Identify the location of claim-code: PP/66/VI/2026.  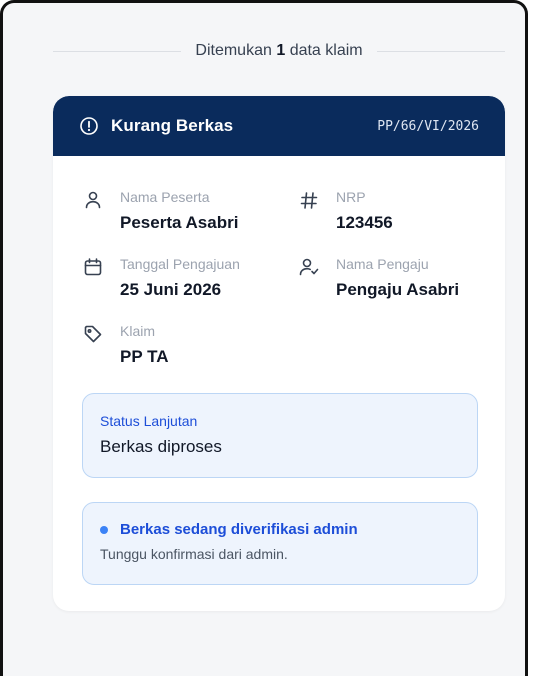
(428, 126).